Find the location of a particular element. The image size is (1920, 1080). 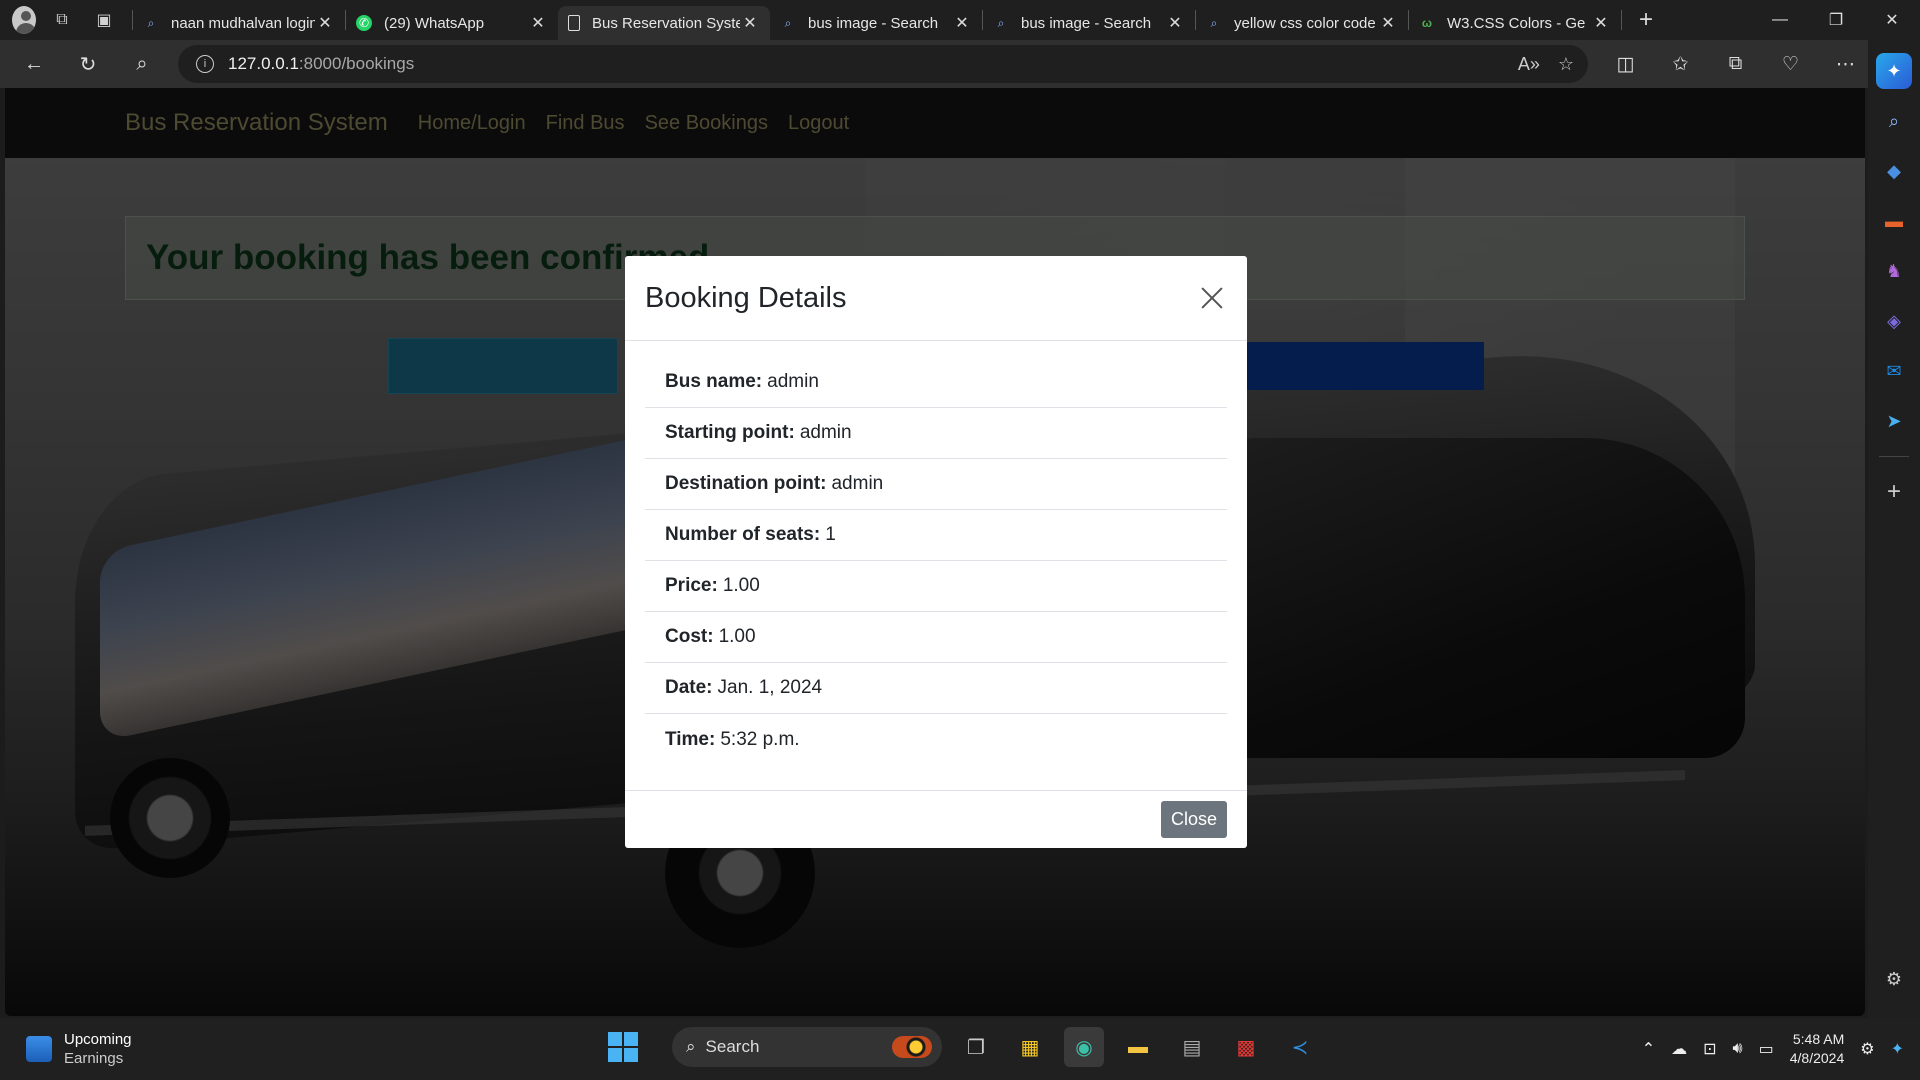

restore-icon: ❐ is located at coordinates (1836, 20).